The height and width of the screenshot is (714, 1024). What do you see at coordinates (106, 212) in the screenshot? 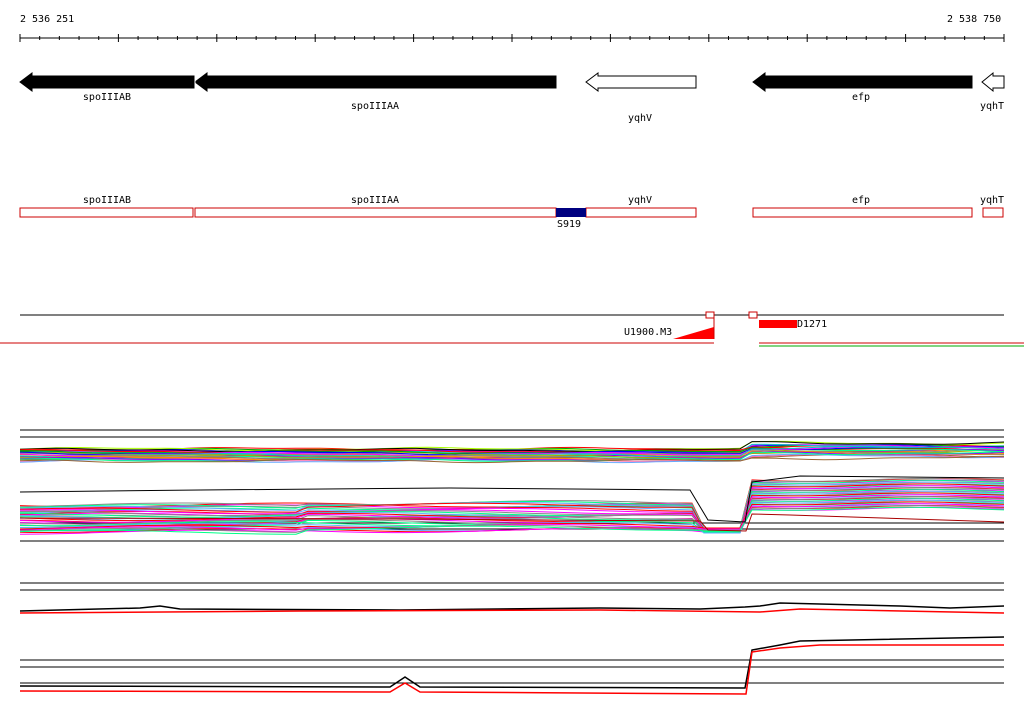
I see `outline-gene-spoIIIAB` at bounding box center [106, 212].